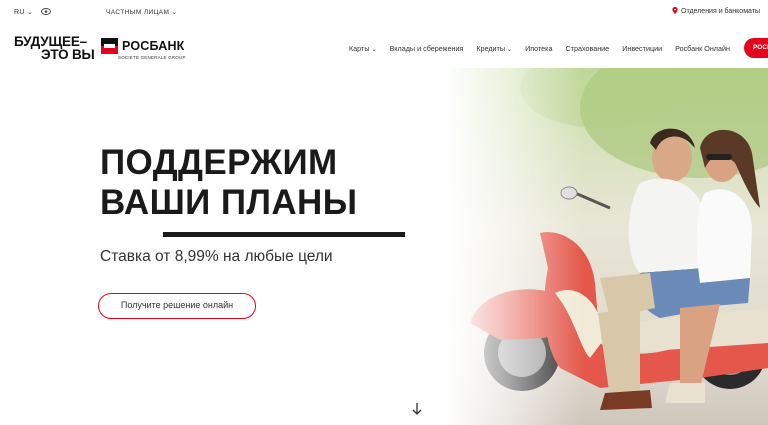 This screenshot has width=768, height=425. I want to click on nav-item-deposits: Вклады и сбережения, so click(427, 48).